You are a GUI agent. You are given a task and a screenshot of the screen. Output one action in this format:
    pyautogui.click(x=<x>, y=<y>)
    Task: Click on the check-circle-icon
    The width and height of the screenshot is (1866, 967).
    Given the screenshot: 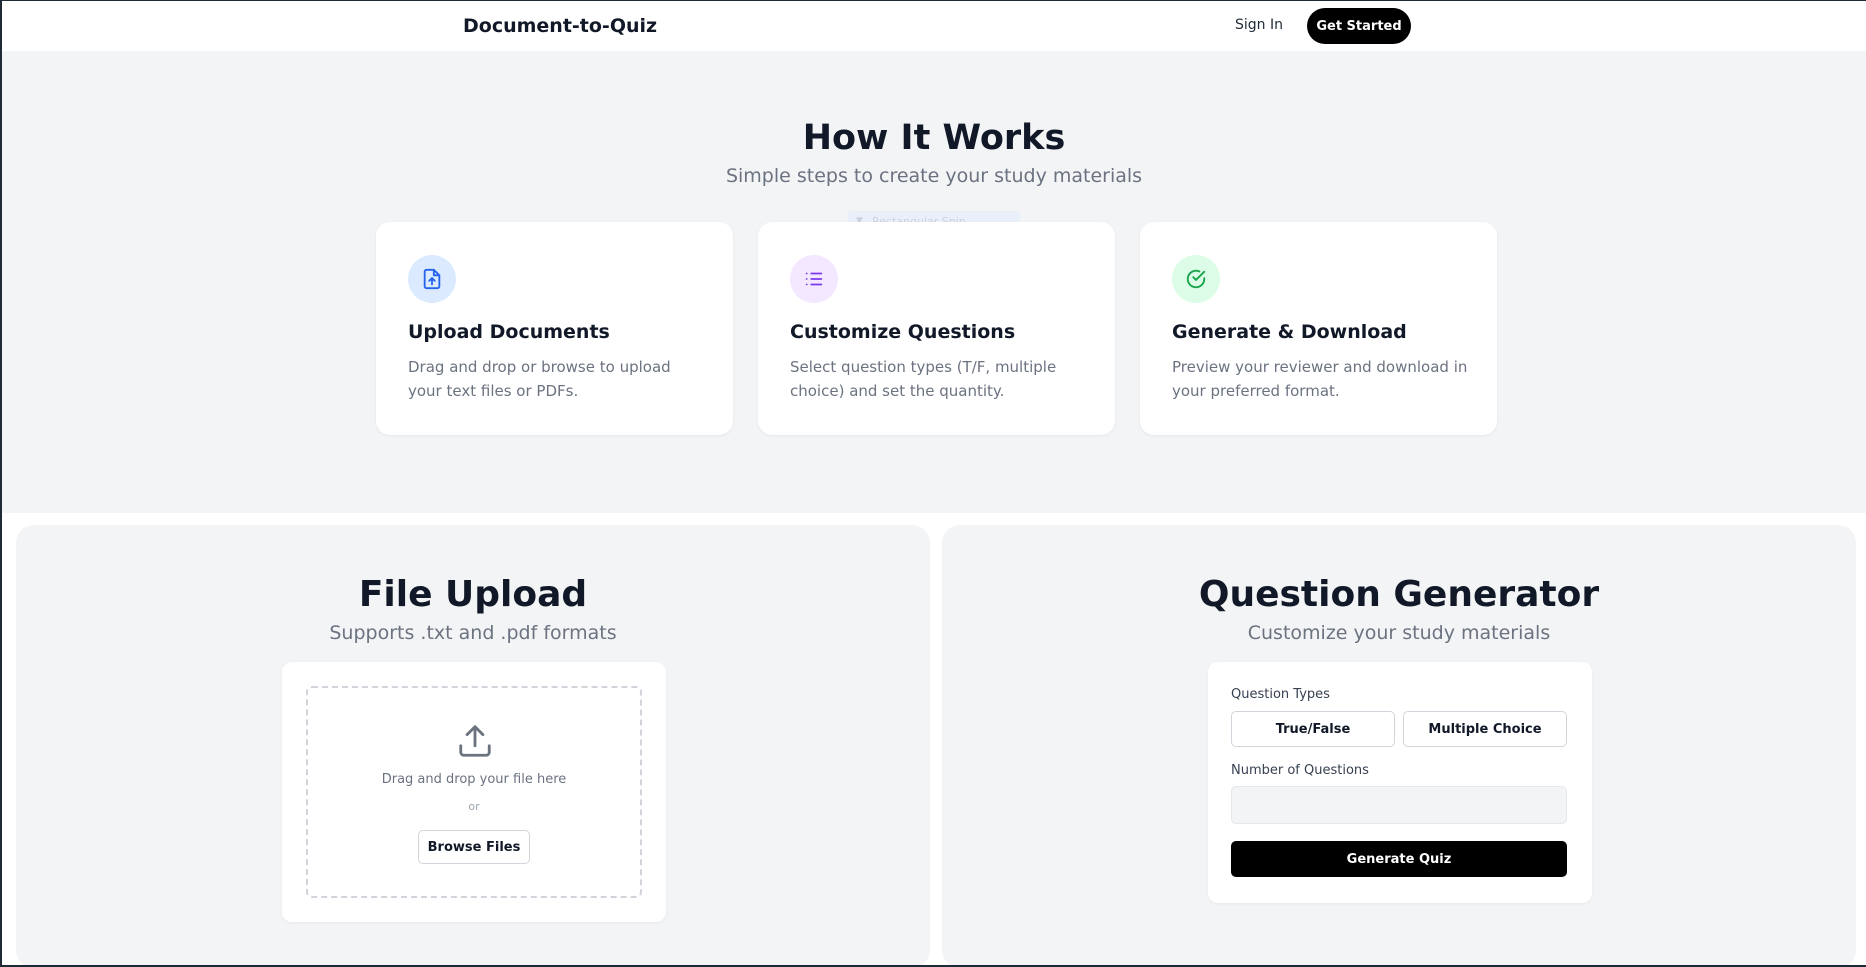 What is the action you would take?
    pyautogui.click(x=1196, y=279)
    